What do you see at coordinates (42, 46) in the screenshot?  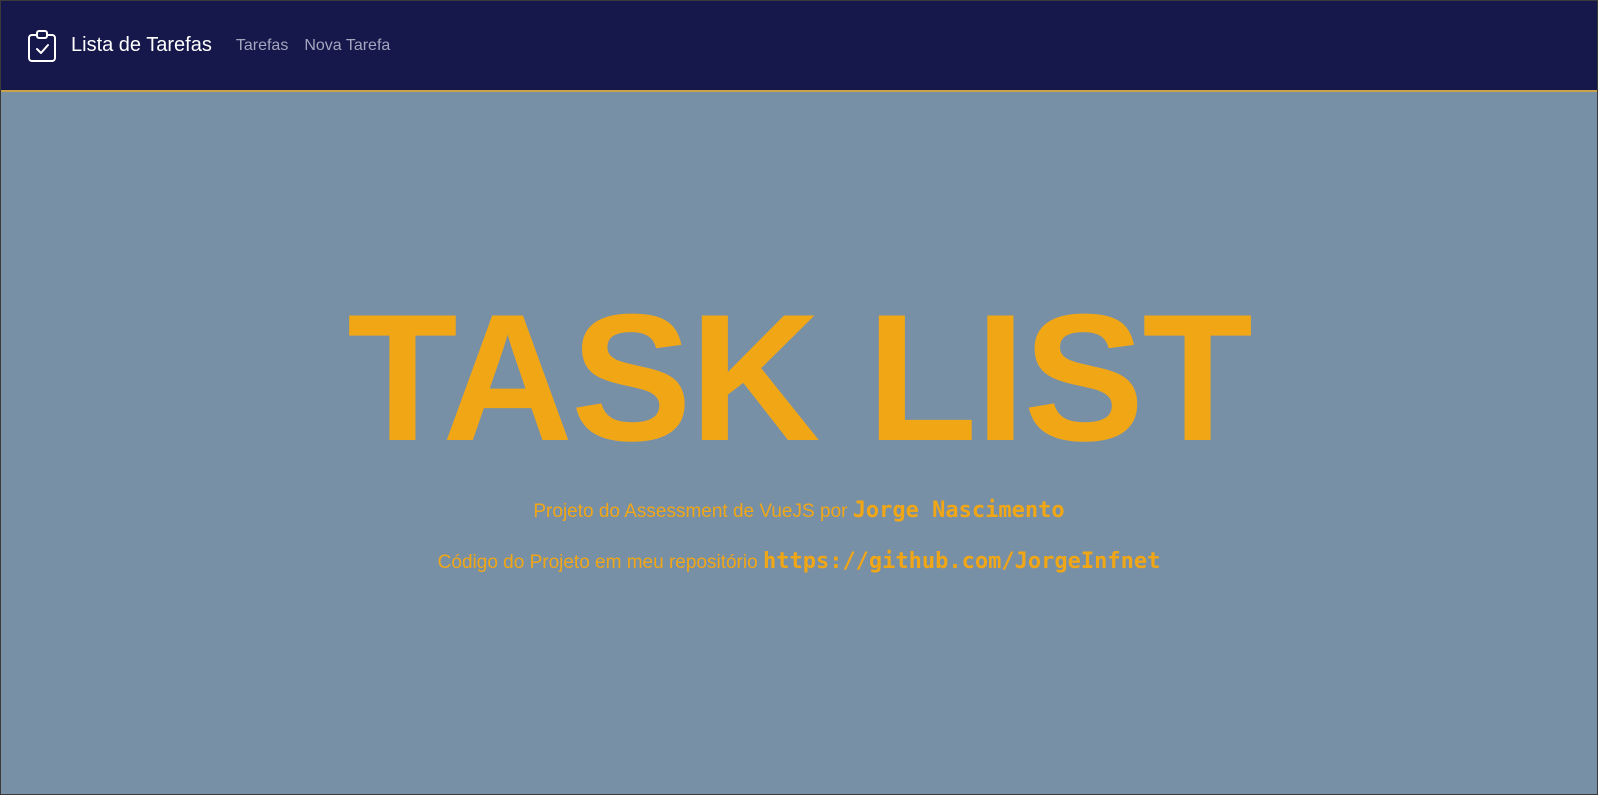 I see `clipboard-check-icon` at bounding box center [42, 46].